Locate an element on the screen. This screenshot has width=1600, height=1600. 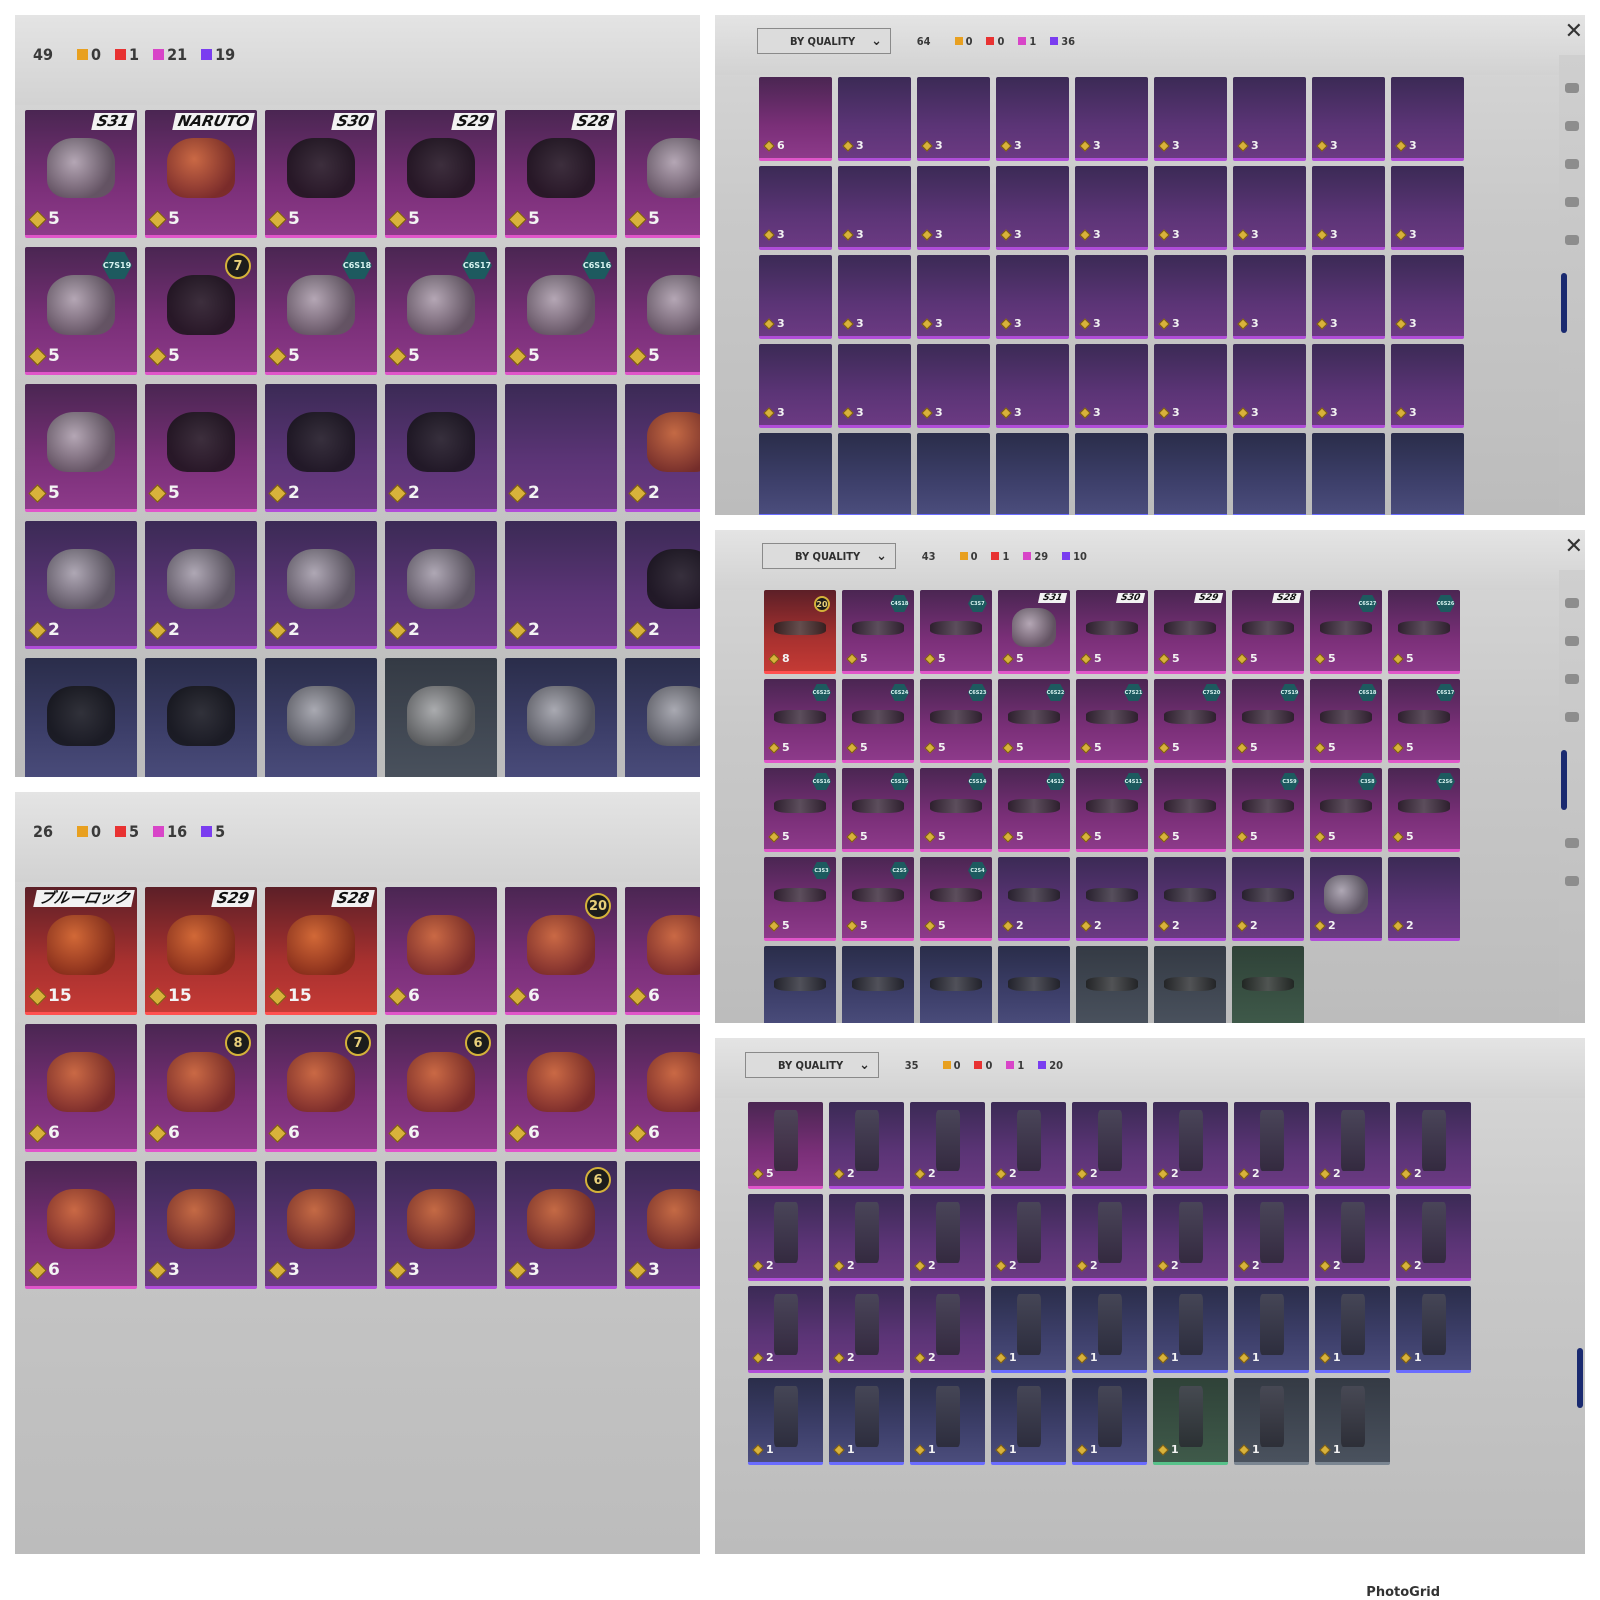
item-card: C6S17 5 is located at coordinates (1424, 721).